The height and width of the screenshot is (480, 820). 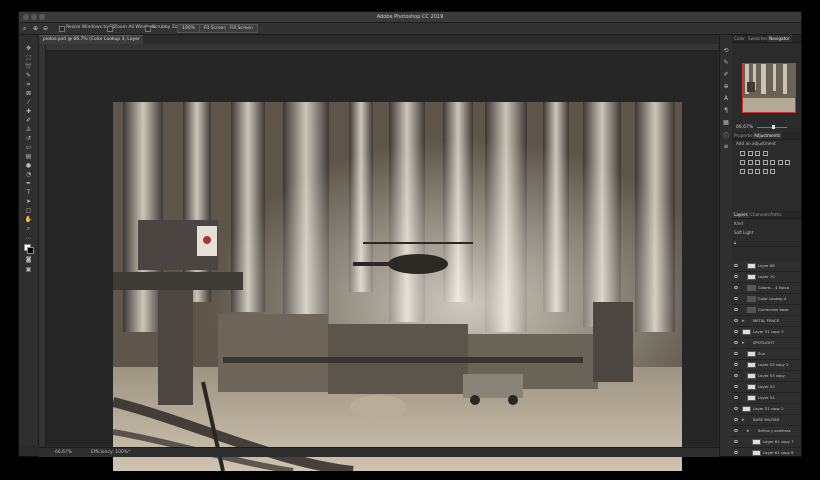 I want to click on frame-tool-icon: ⊠, so click(x=28, y=93).